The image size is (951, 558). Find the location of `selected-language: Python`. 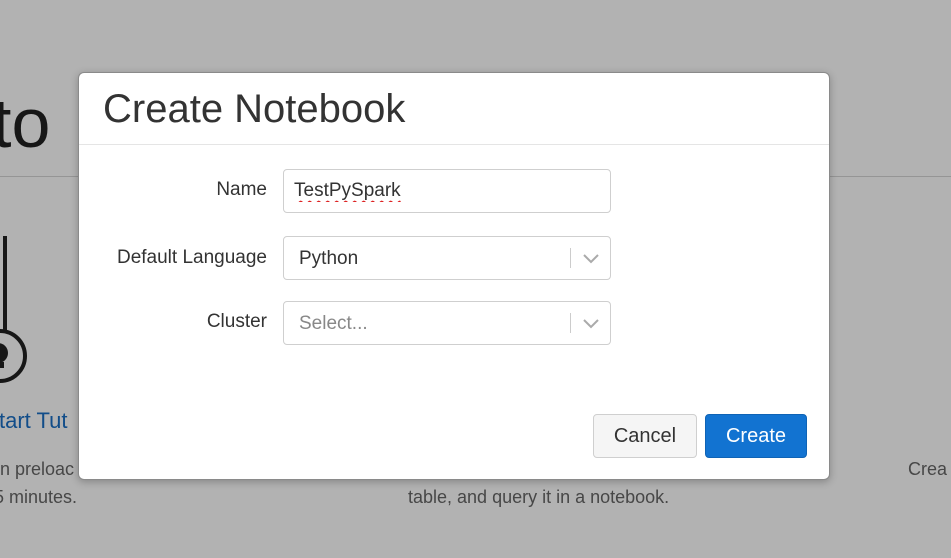

selected-language: Python is located at coordinates (329, 258).